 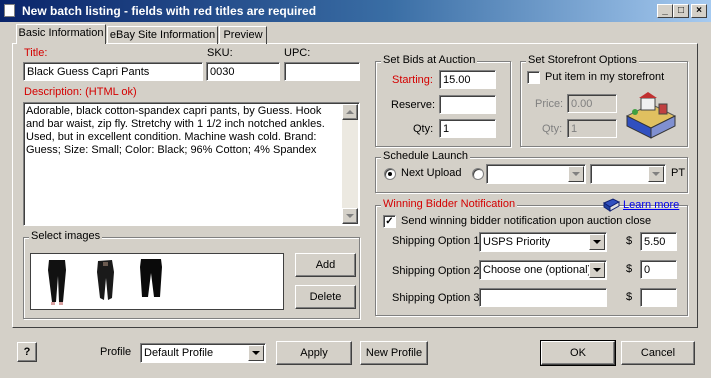 I want to click on select-images-label: Select images, so click(x=66, y=236).